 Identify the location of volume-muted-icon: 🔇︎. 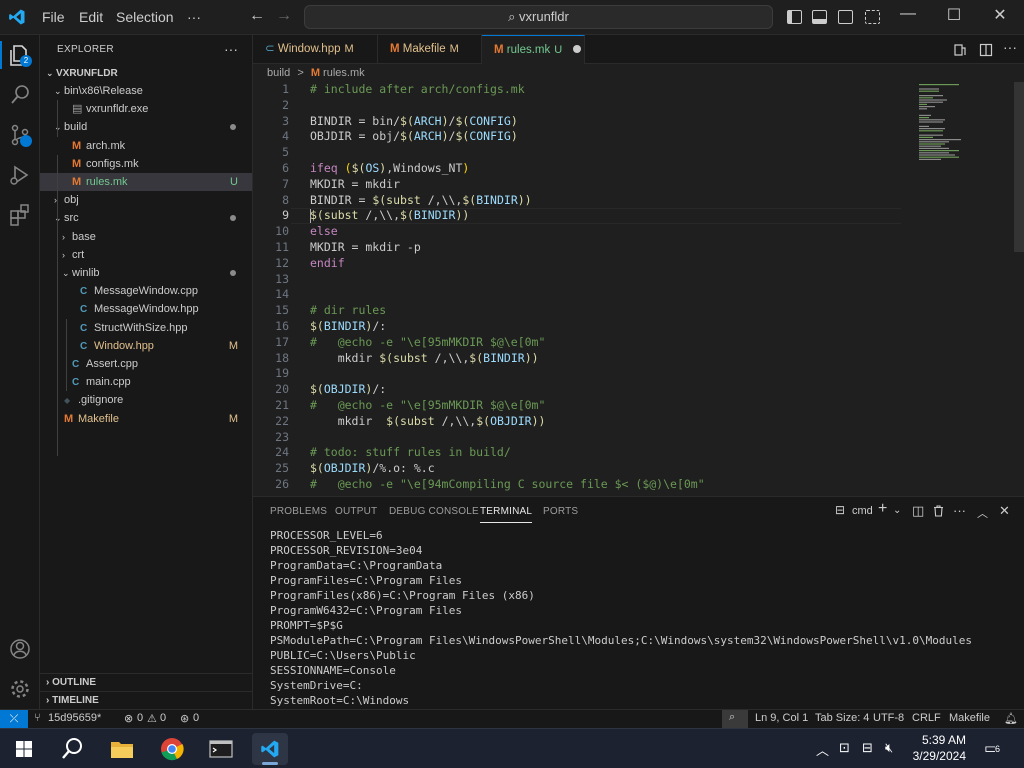
(889, 748).